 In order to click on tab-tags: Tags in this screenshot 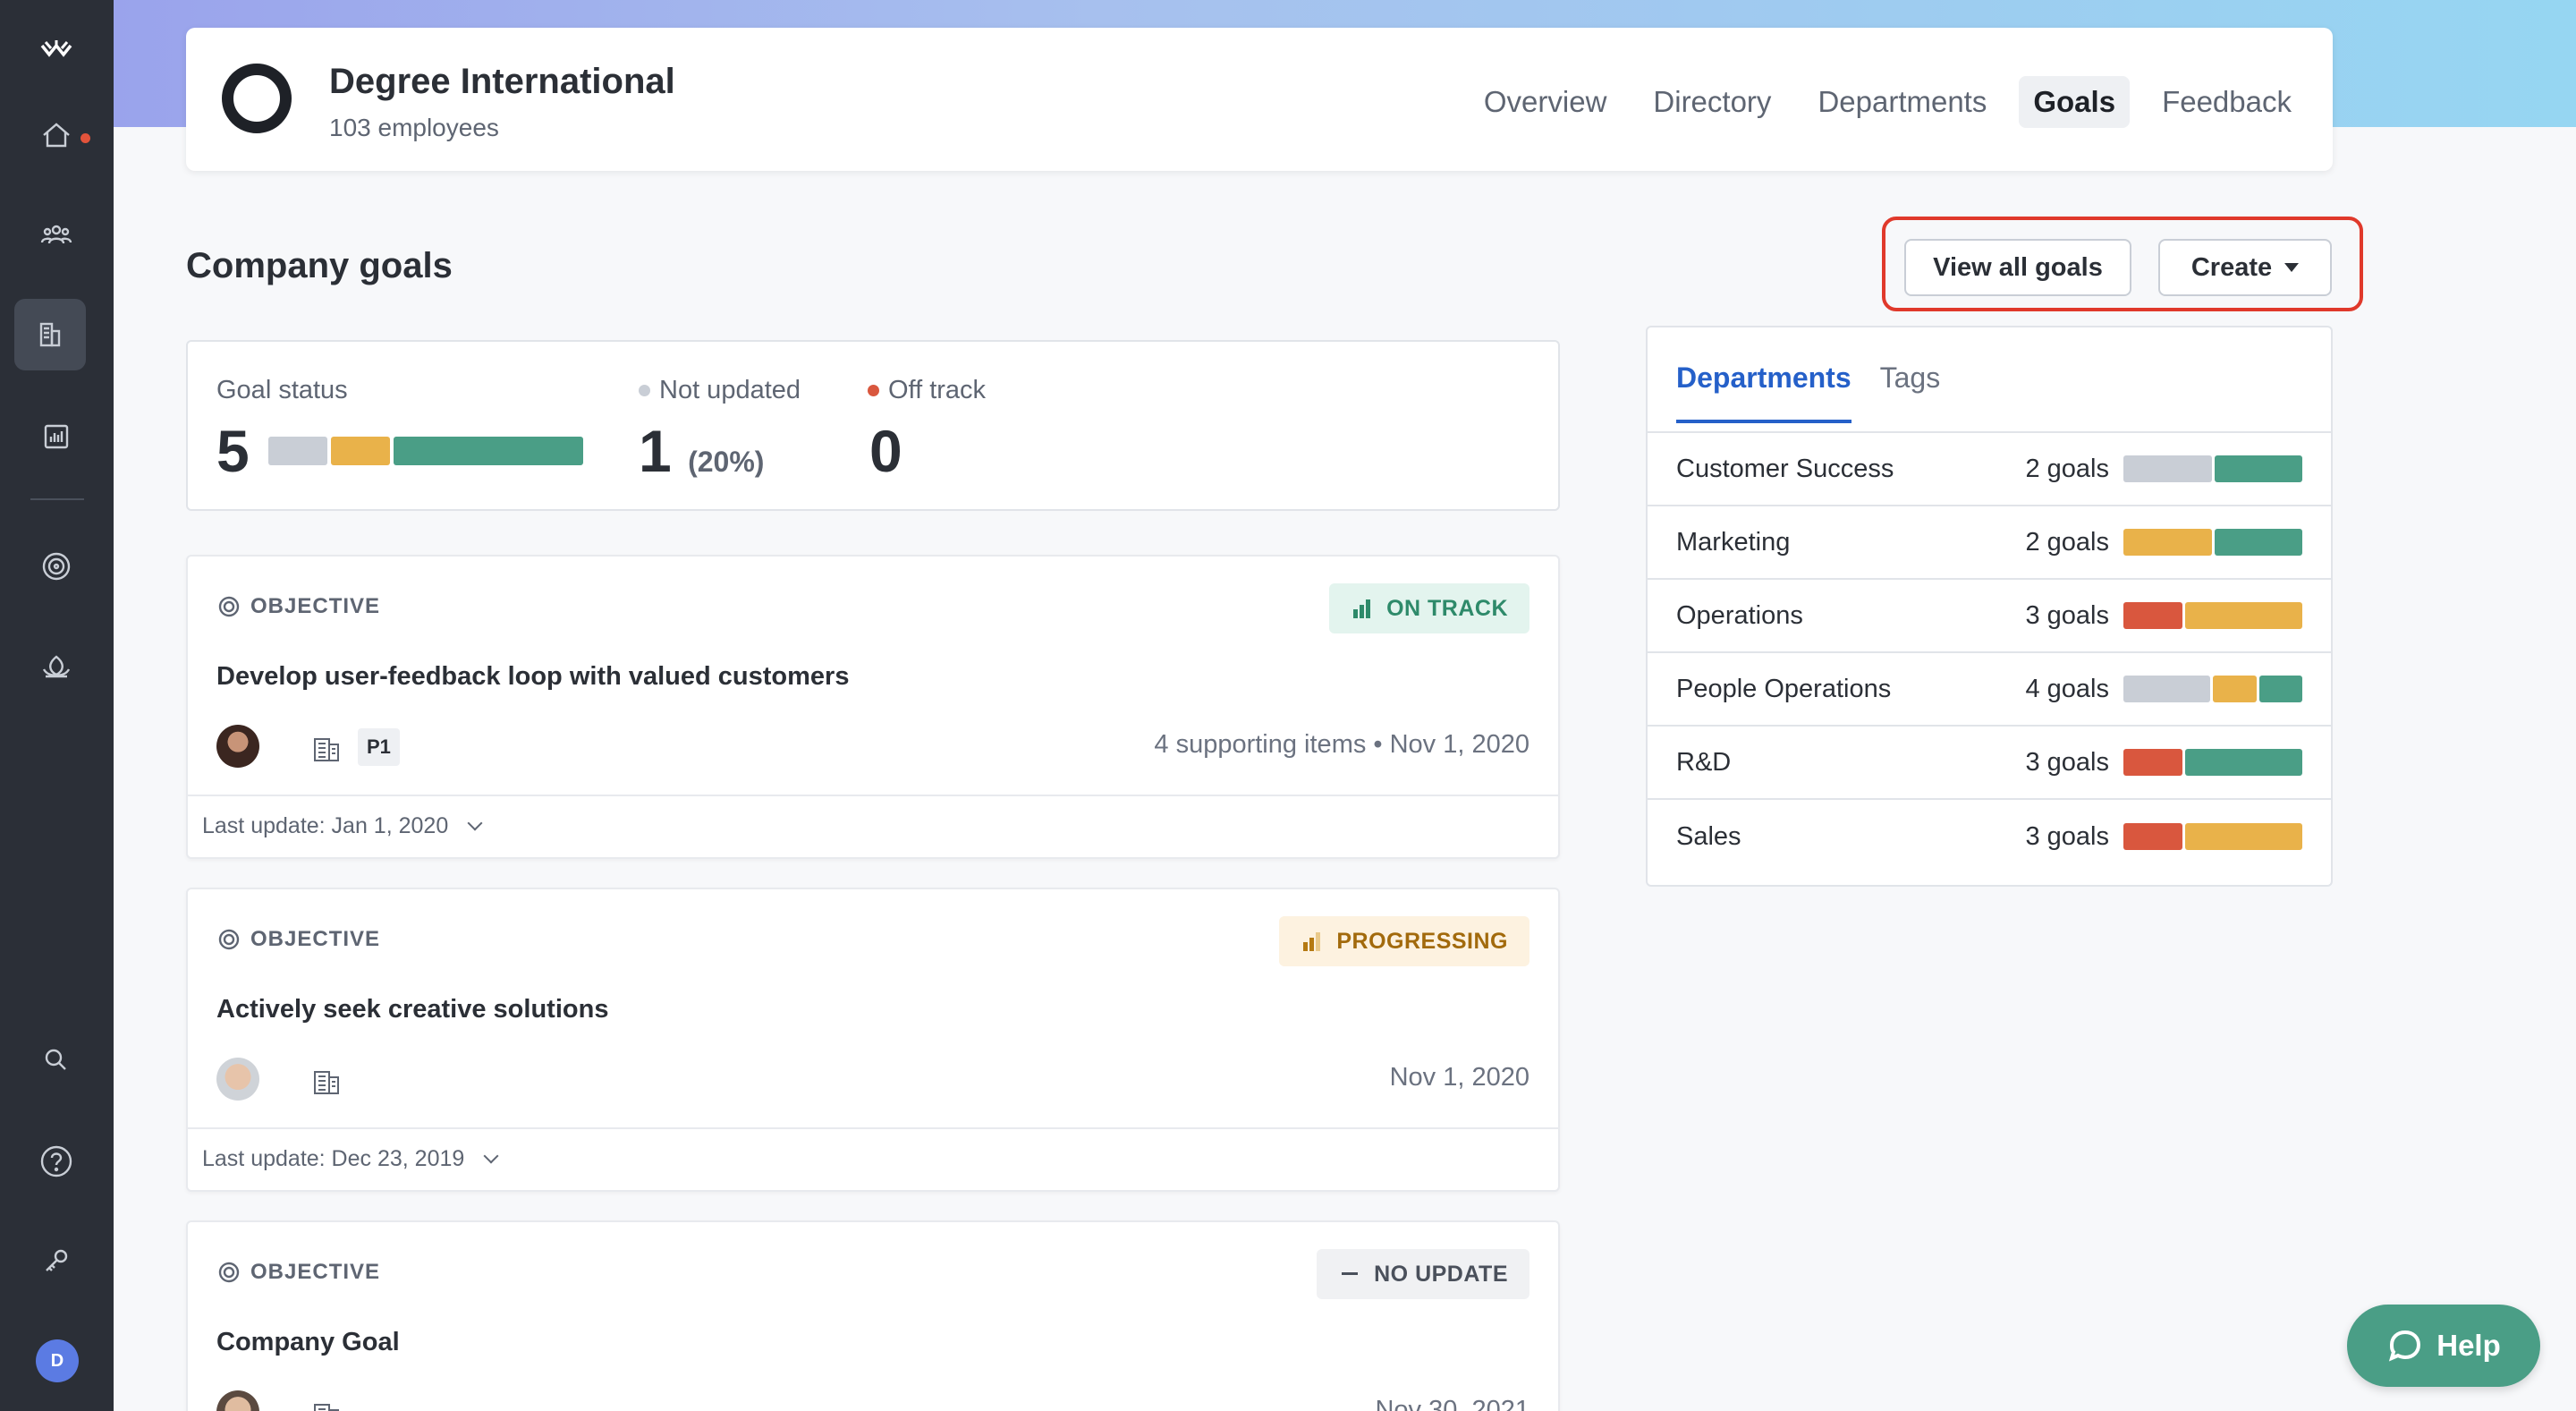, I will do `click(1910, 392)`.